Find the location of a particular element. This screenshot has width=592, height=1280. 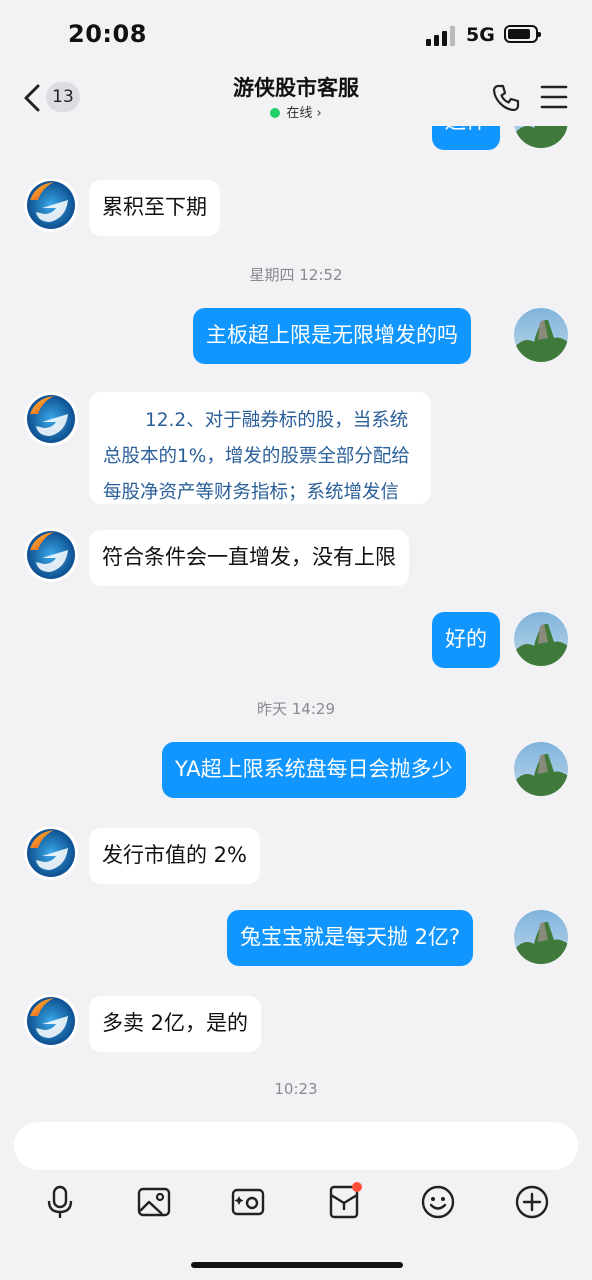

timestamp: 10:23 is located at coordinates (296, 1089).